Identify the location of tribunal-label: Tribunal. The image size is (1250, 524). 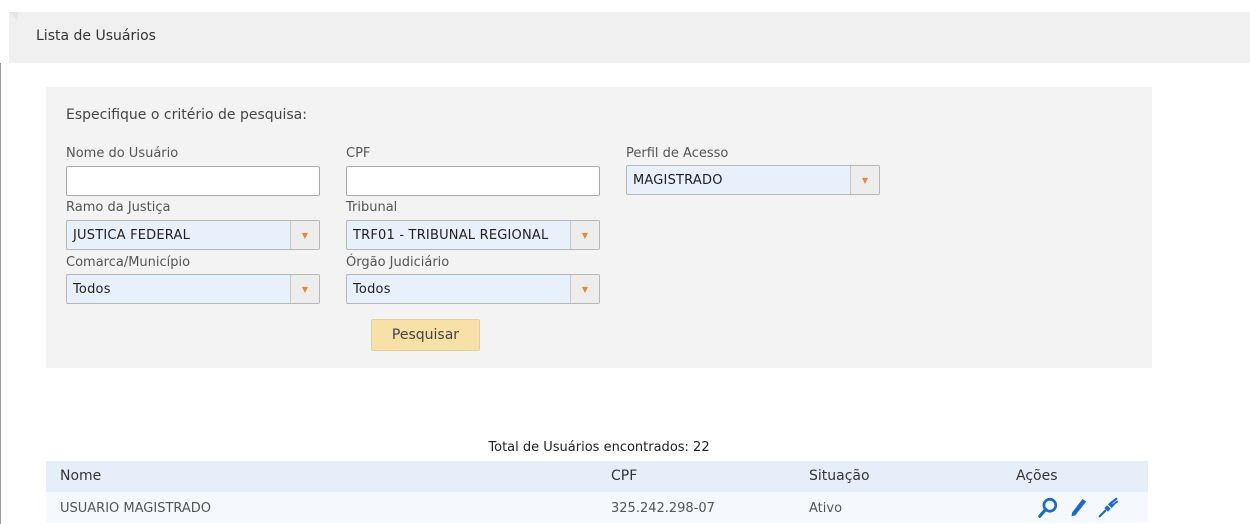
(372, 207).